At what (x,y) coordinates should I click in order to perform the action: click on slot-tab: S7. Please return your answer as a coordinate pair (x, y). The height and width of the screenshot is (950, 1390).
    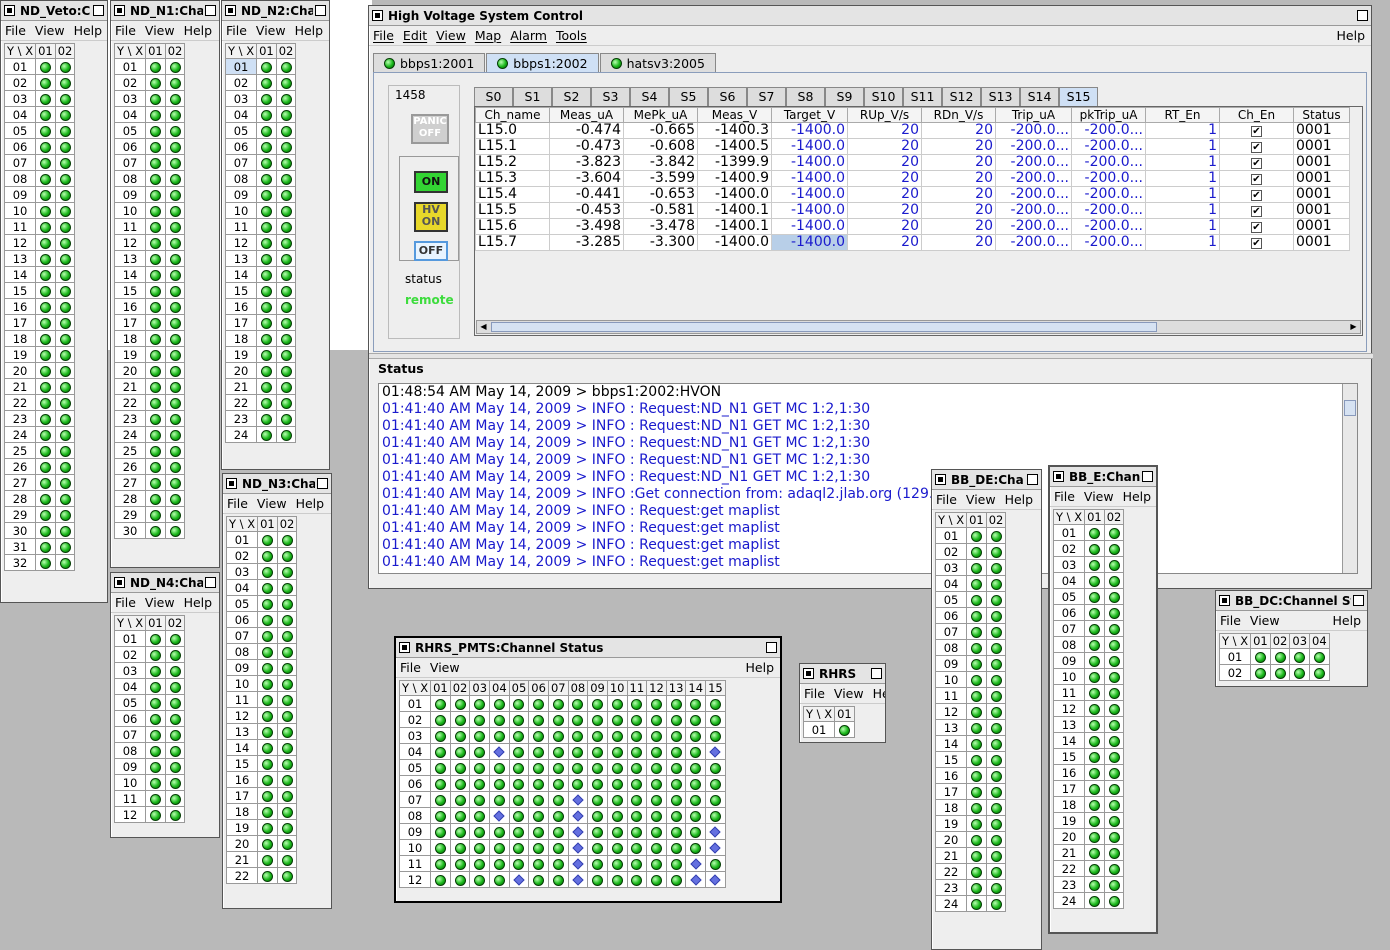
    Looking at the image, I should click on (766, 96).